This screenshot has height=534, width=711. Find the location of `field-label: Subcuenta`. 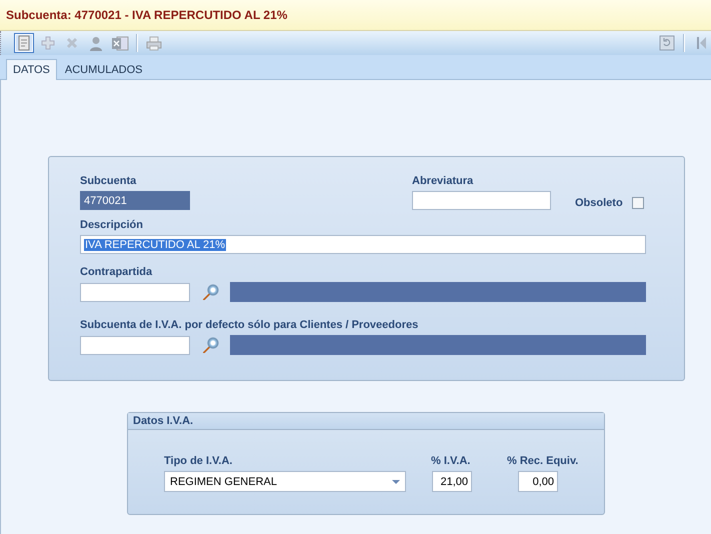

field-label: Subcuenta is located at coordinates (109, 181).